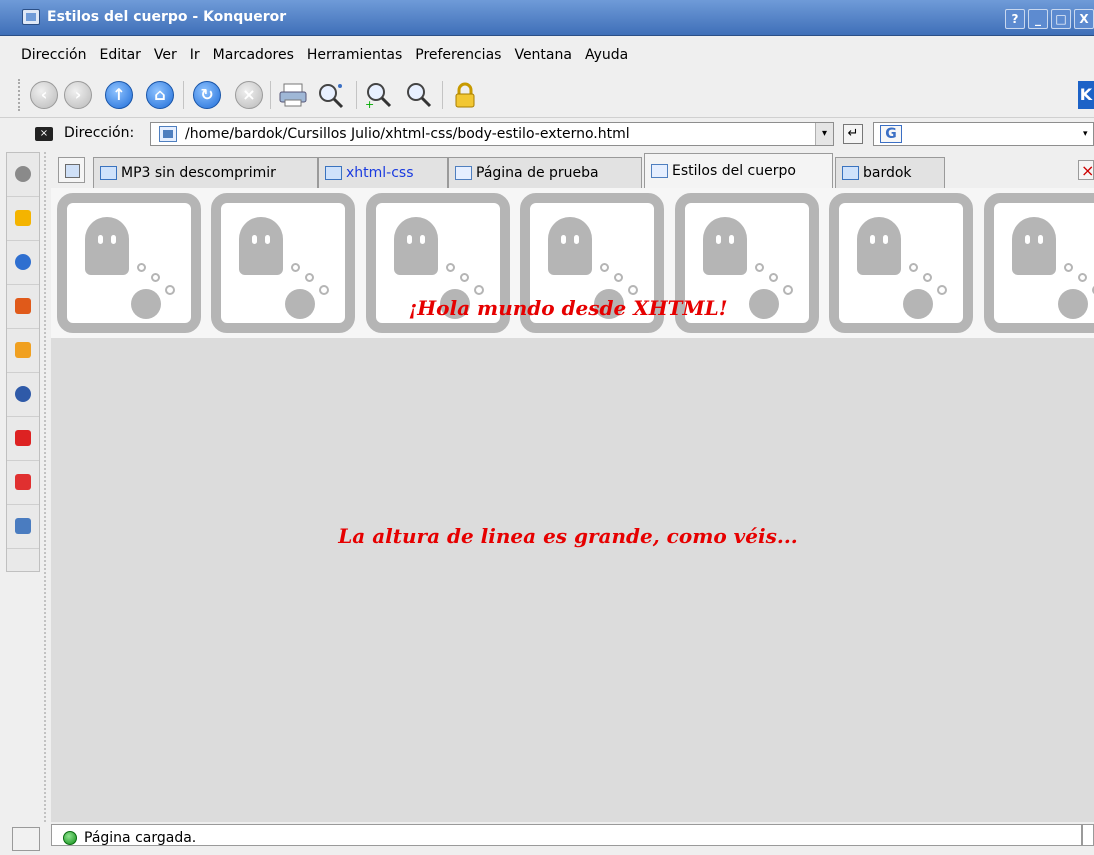 The image size is (1094, 855). I want to click on konqueror-icon, so click(31, 17).